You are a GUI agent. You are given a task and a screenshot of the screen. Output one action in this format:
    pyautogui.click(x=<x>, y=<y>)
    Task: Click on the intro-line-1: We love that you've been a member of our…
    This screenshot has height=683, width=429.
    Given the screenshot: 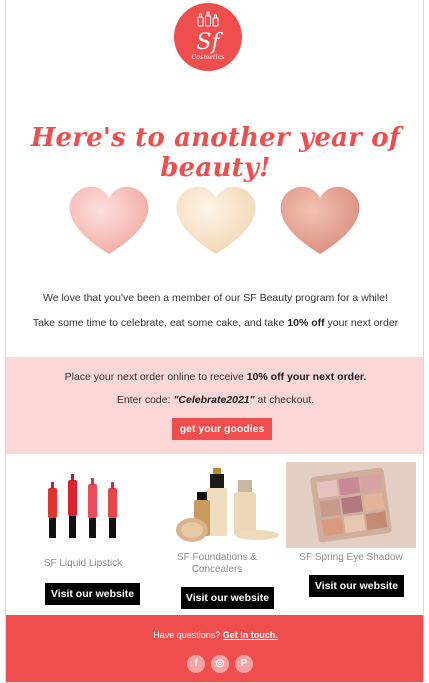 What is the action you would take?
    pyautogui.click(x=215, y=298)
    